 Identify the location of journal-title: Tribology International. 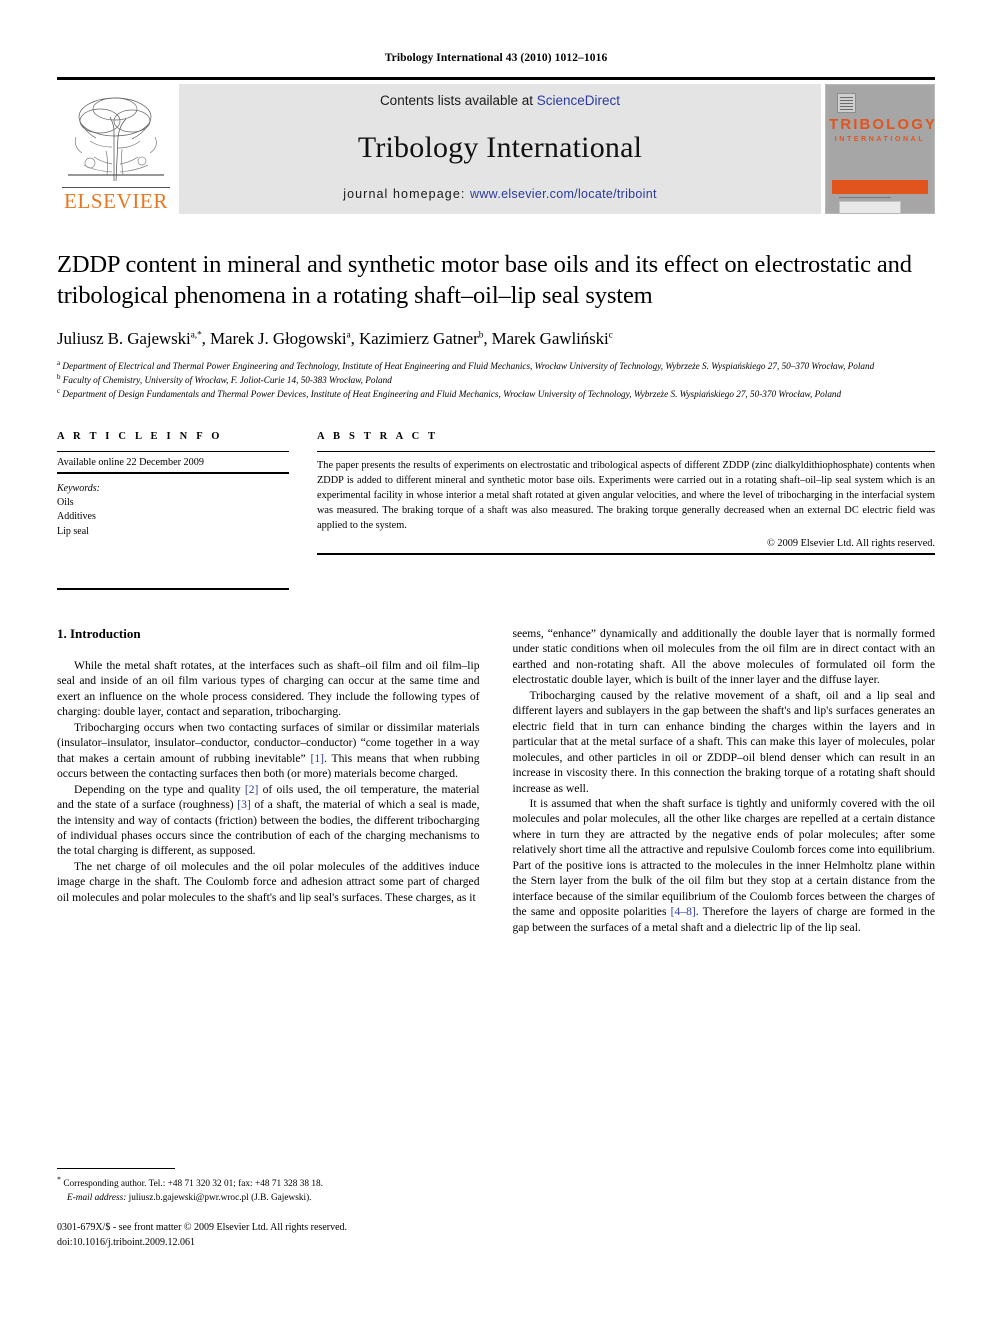
(500, 147).